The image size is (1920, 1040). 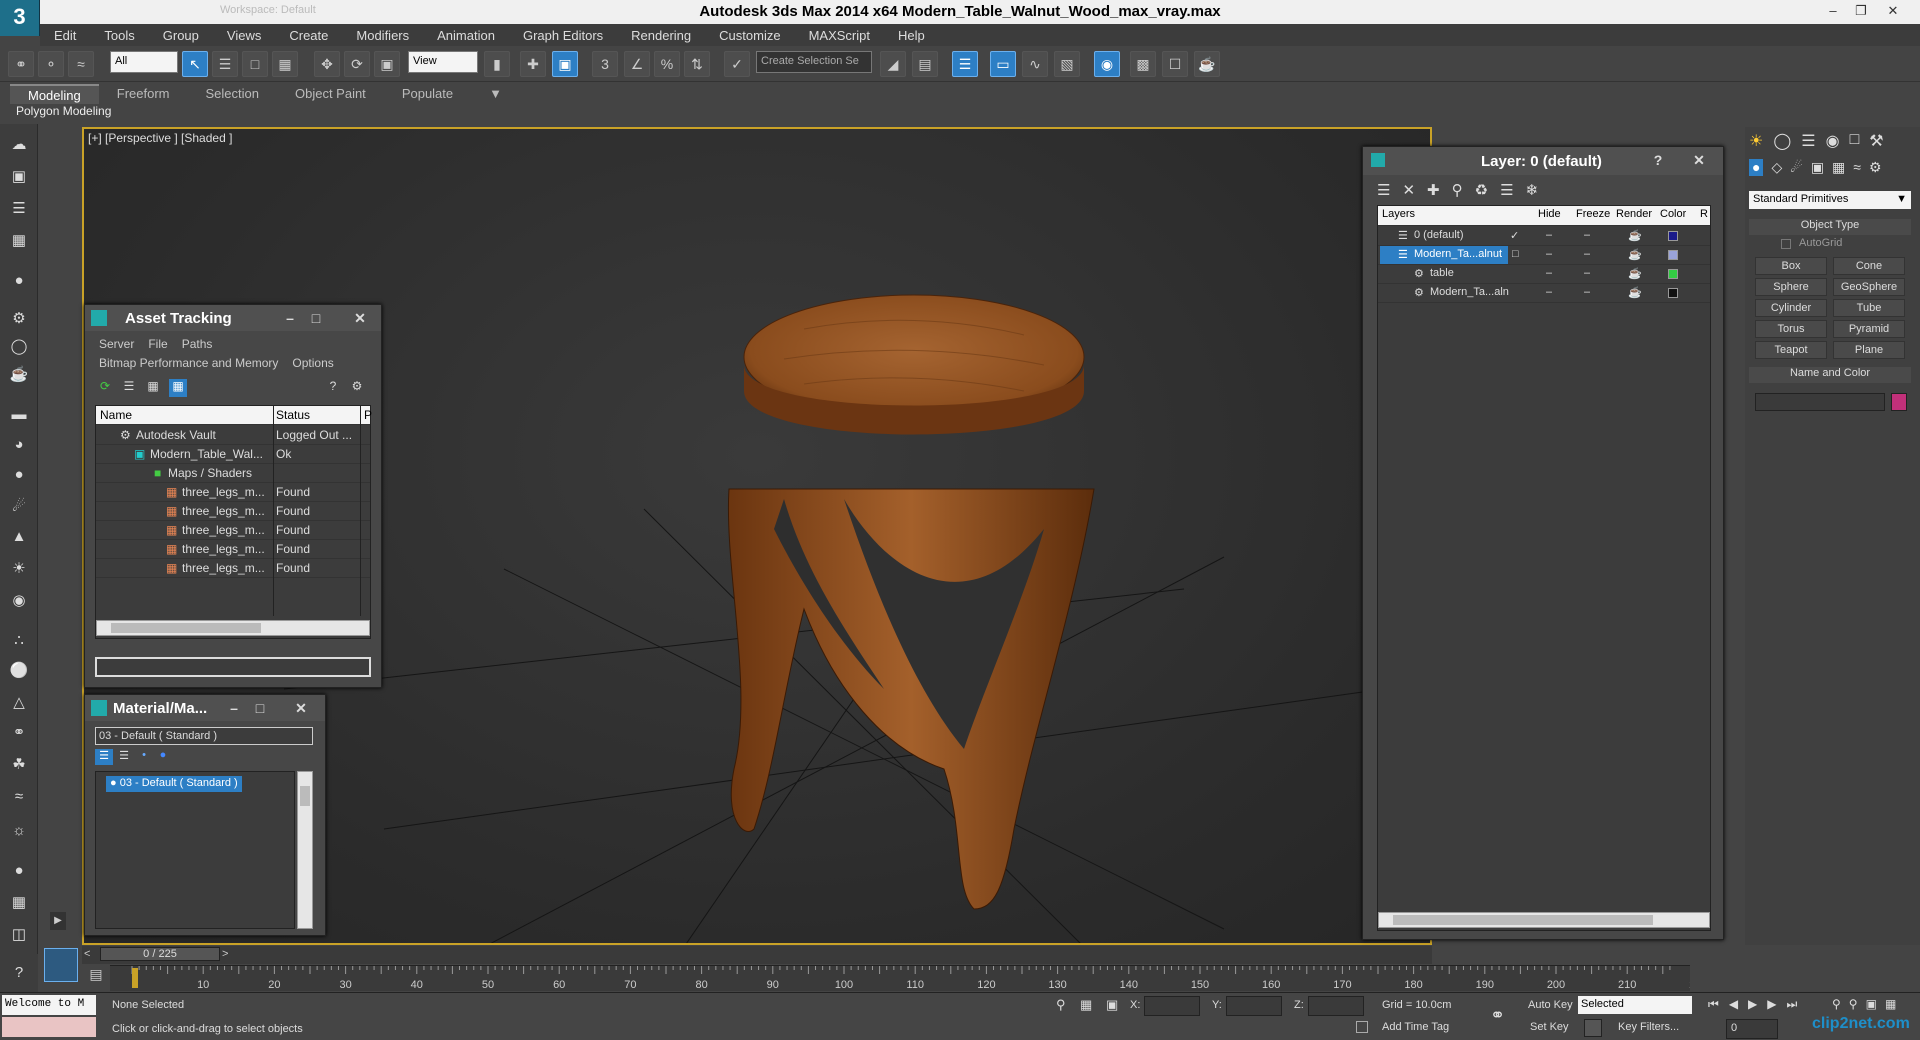 What do you see at coordinates (637, 64) in the screenshot?
I see `angle-snap-icon: ∠` at bounding box center [637, 64].